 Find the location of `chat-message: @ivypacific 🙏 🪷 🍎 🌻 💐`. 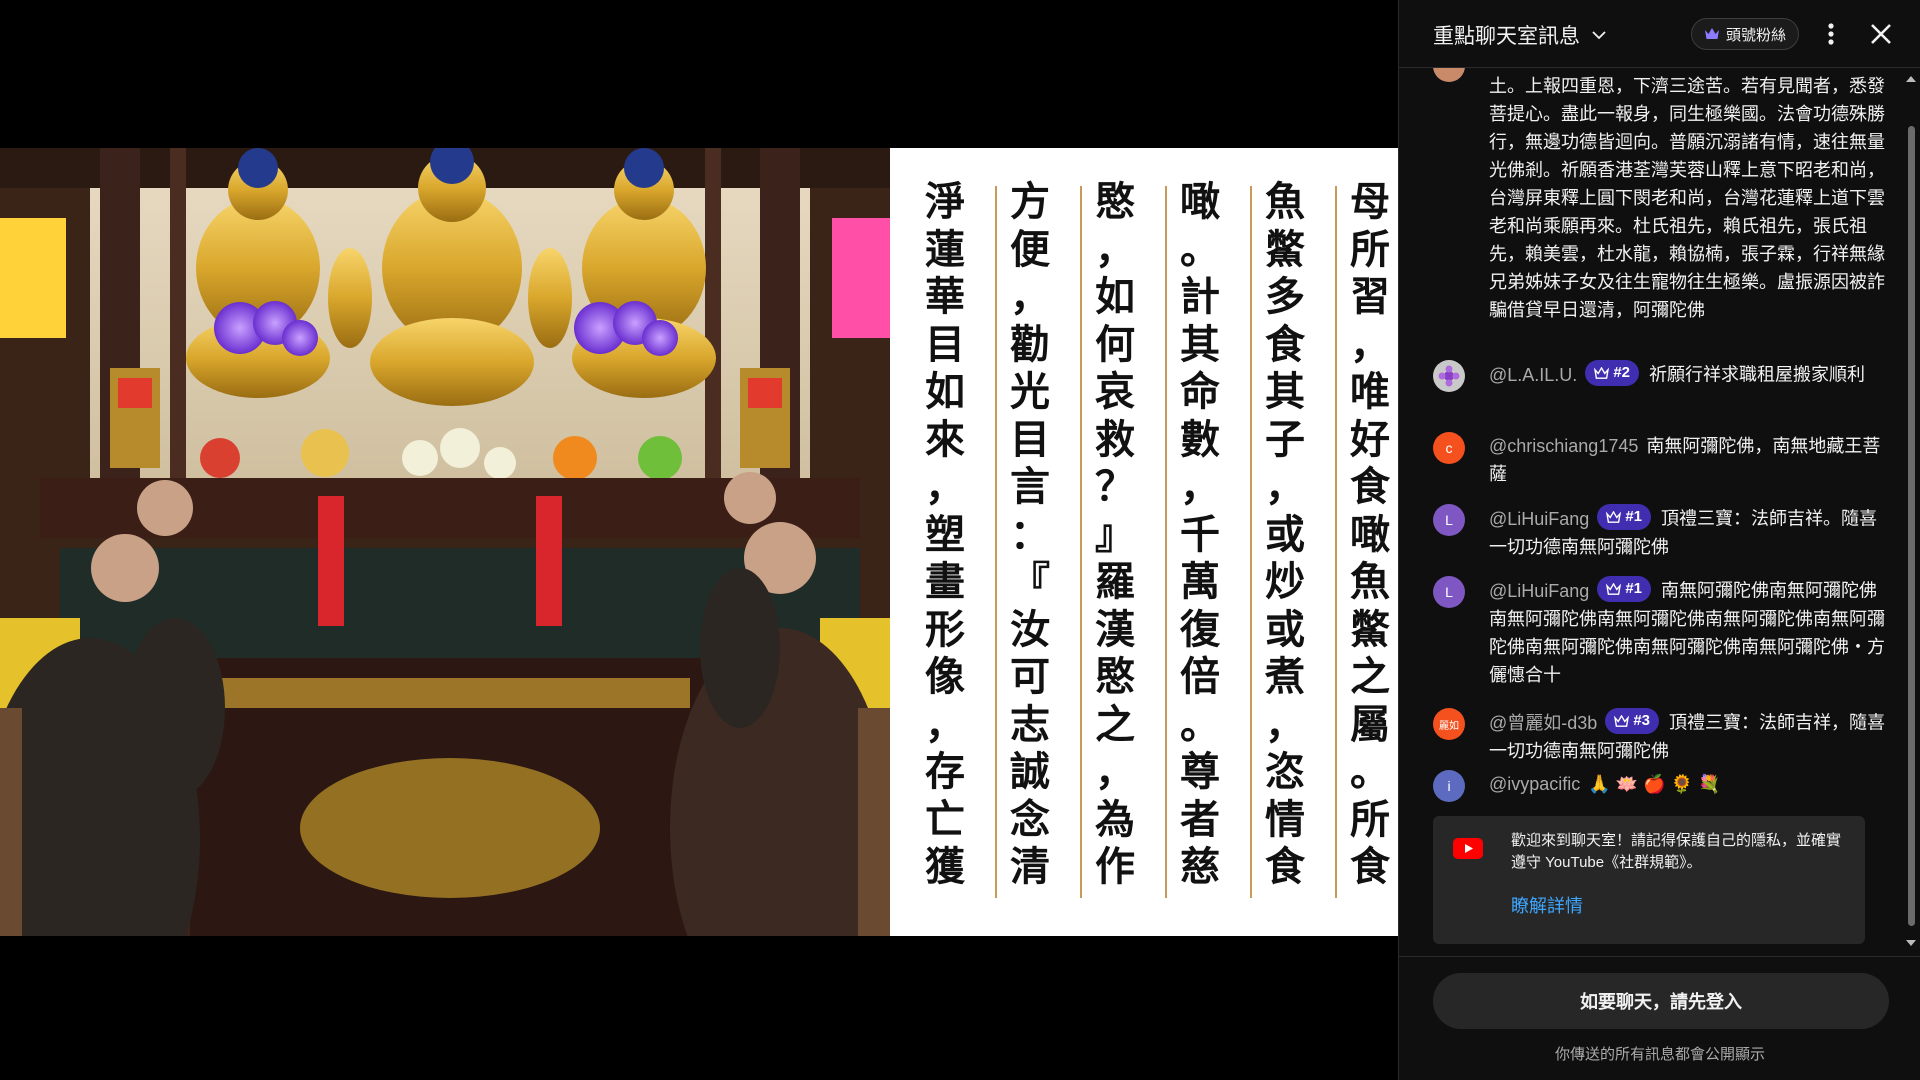

chat-message: @ivypacific 🙏 🪷 🍎 🌻 💐 is located at coordinates (1689, 784).